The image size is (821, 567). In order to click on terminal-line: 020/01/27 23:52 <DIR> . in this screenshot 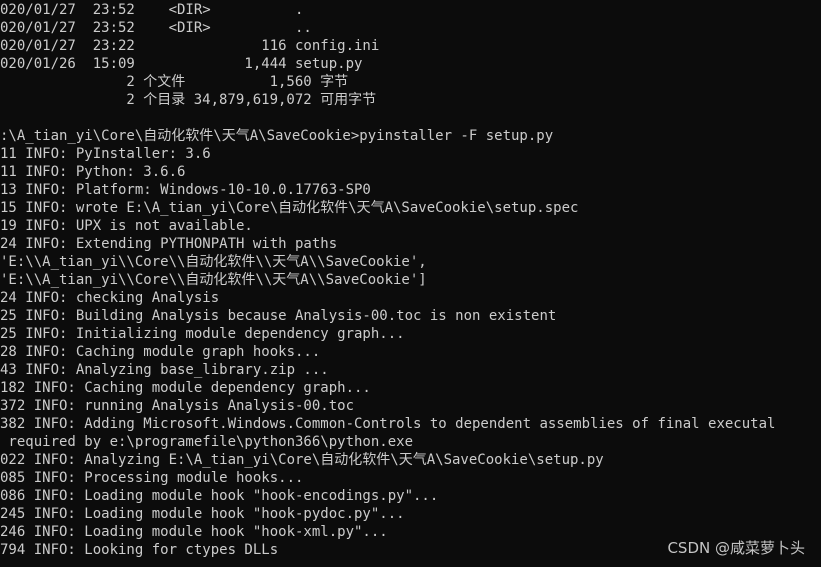, I will do `click(152, 10)`.